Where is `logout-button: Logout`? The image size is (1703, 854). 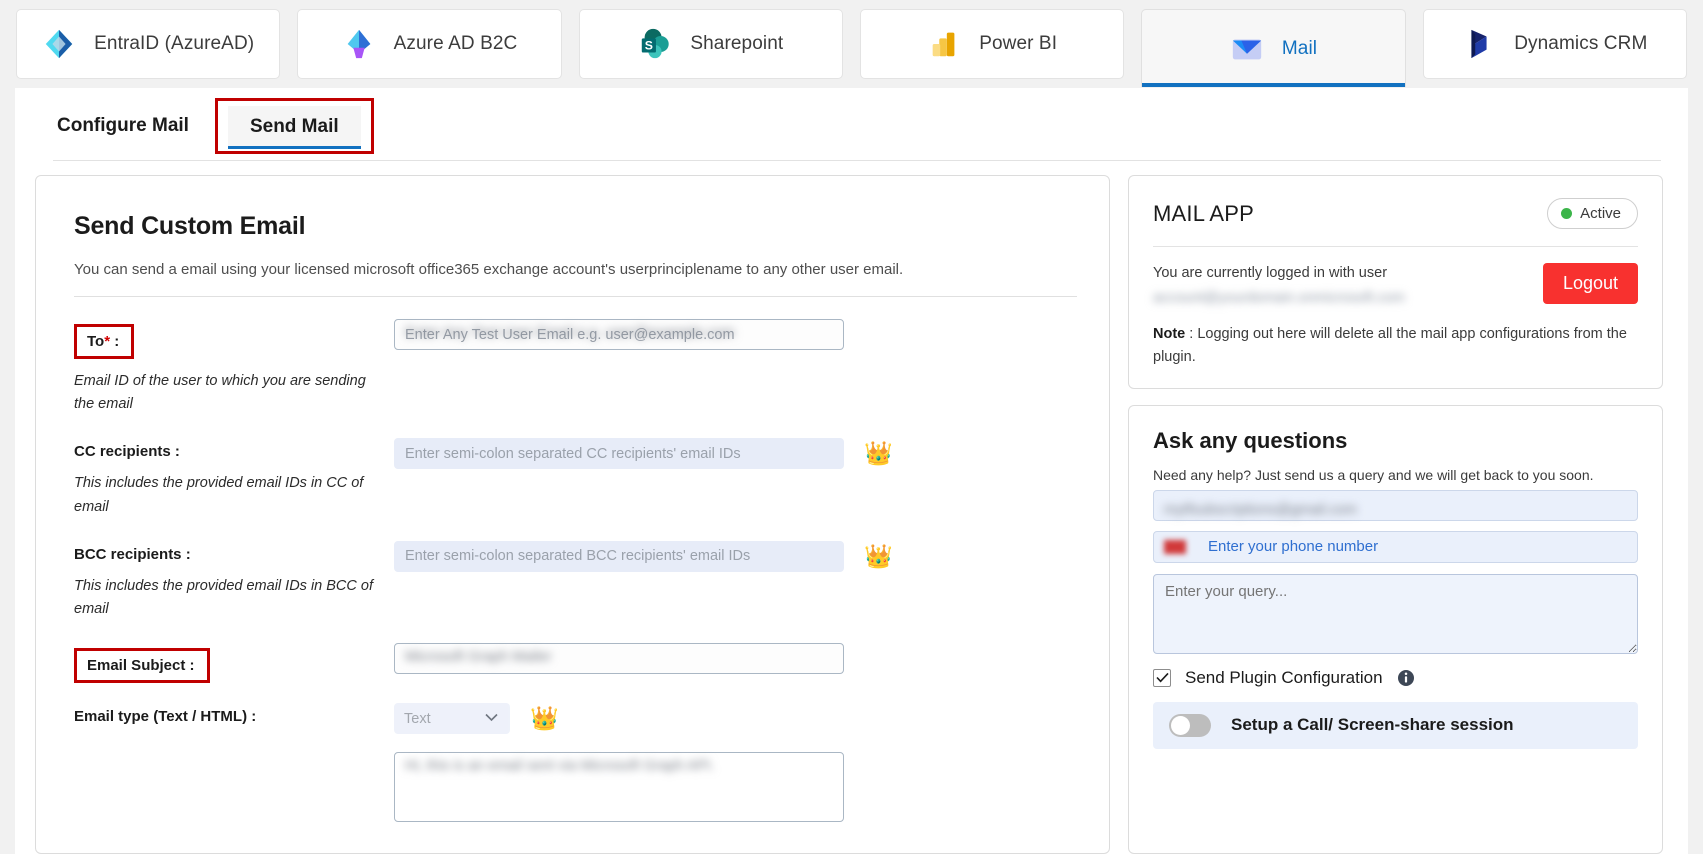 logout-button: Logout is located at coordinates (1590, 283).